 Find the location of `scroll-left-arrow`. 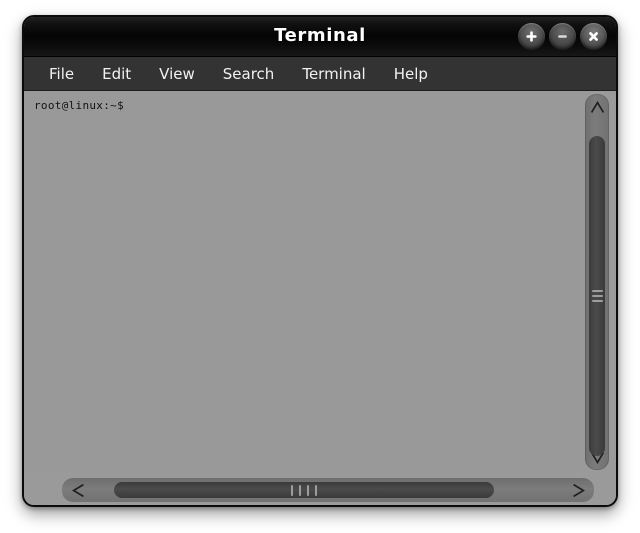

scroll-left-arrow is located at coordinates (78, 490).